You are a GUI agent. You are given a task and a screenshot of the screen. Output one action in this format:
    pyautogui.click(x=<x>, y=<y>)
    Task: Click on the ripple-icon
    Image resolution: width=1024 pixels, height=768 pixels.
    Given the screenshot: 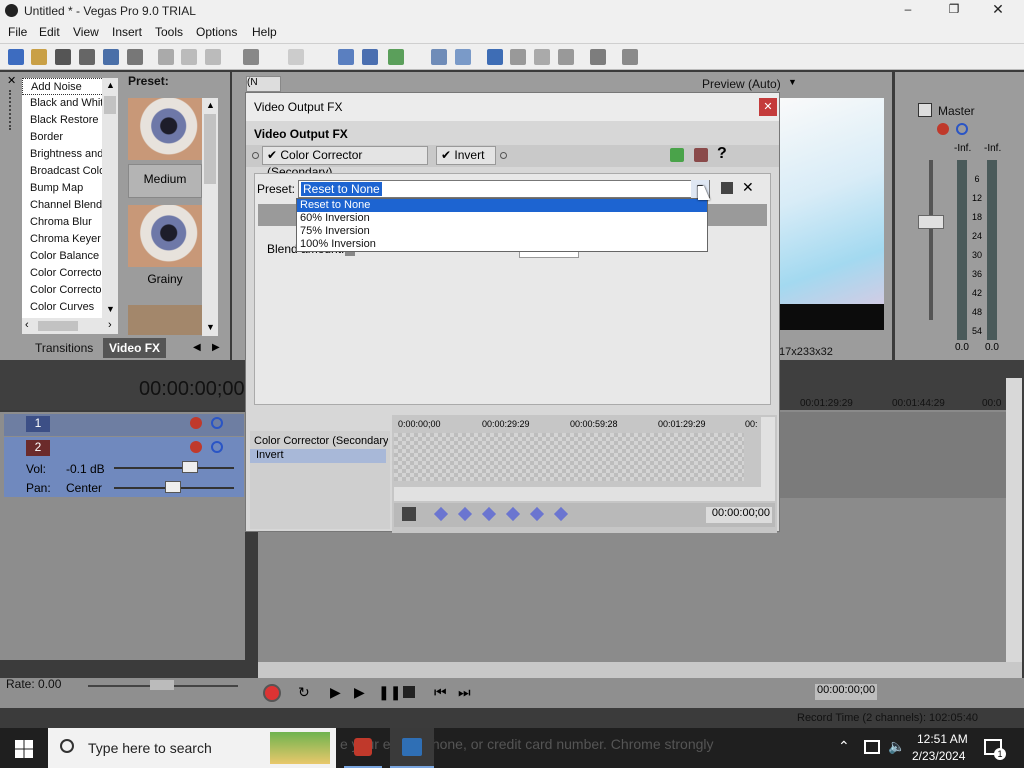 What is the action you would take?
    pyautogui.click(x=396, y=57)
    